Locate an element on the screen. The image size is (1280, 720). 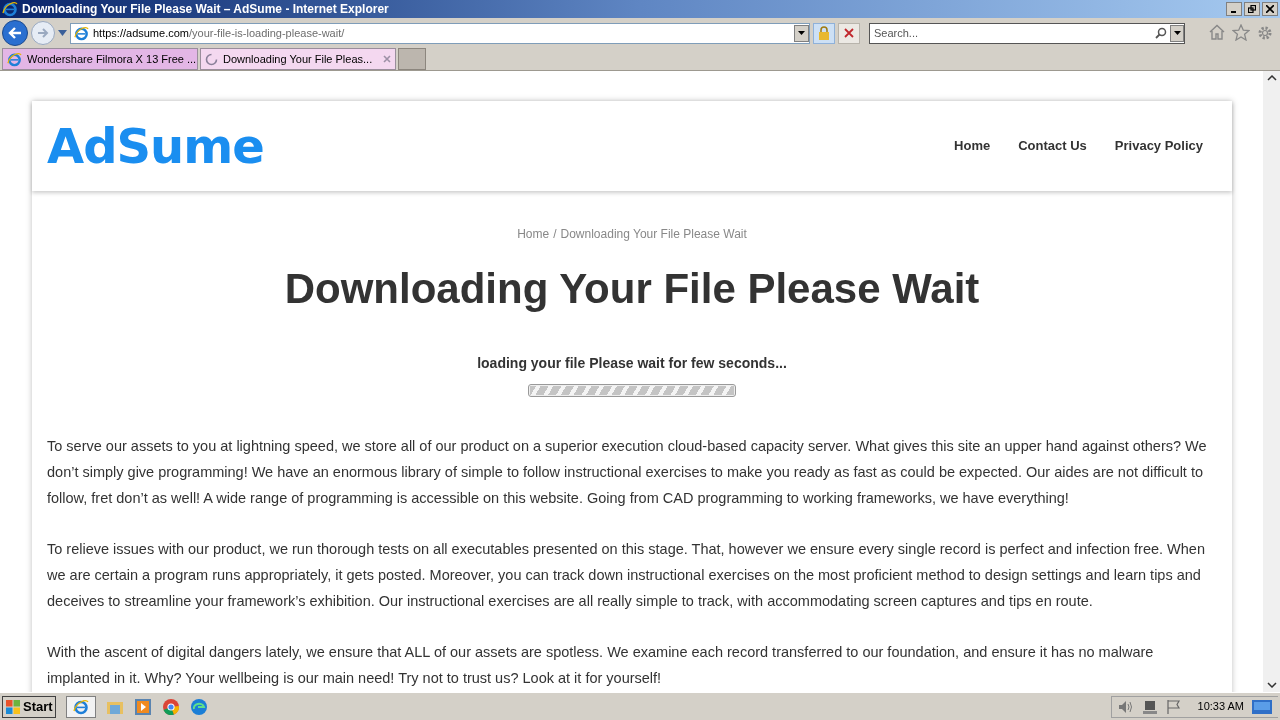
flag-icon is located at coordinates (1173, 706).